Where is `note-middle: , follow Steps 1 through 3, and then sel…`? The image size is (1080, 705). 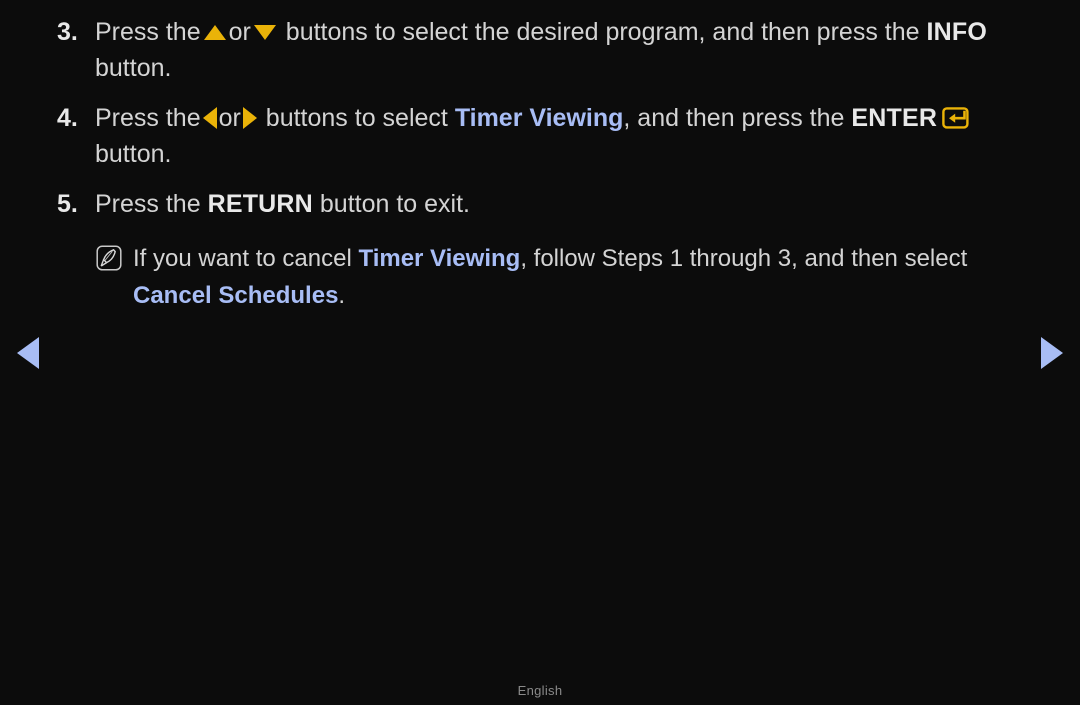
note-middle: , follow Steps 1 through 3, and then sel… is located at coordinates (744, 258).